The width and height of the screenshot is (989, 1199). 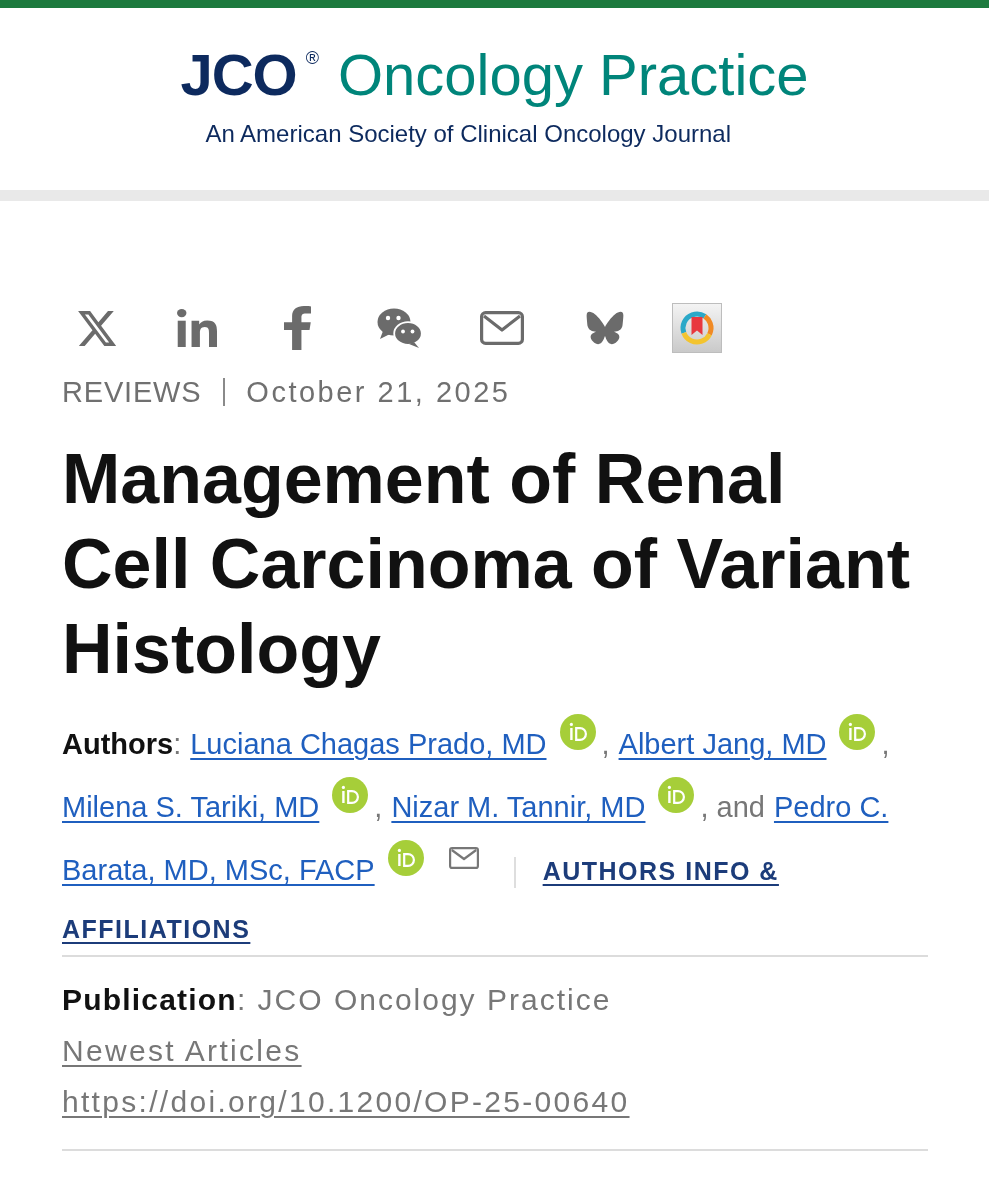 What do you see at coordinates (312, 58) in the screenshot?
I see `registered-mark: ®` at bounding box center [312, 58].